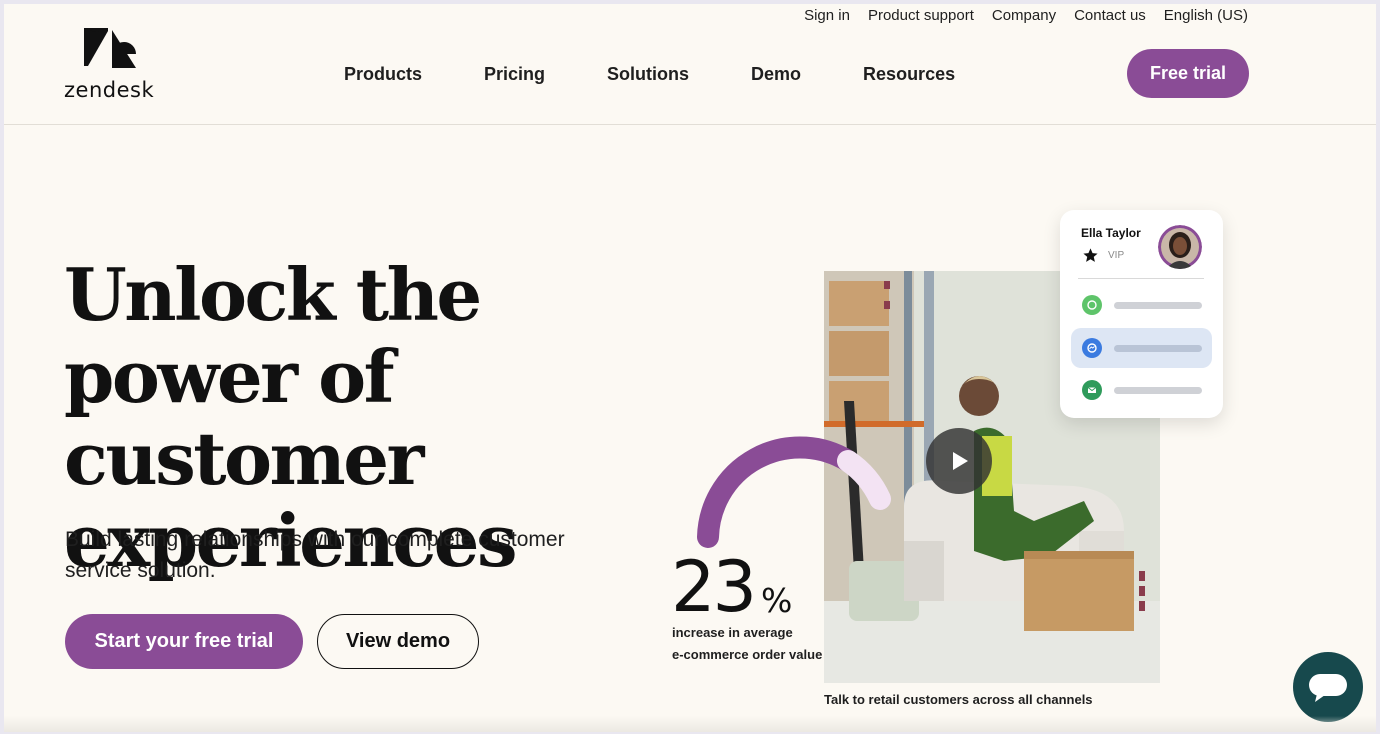 The width and height of the screenshot is (1380, 734). What do you see at coordinates (1116, 255) in the screenshot?
I see `vip-label: VIP` at bounding box center [1116, 255].